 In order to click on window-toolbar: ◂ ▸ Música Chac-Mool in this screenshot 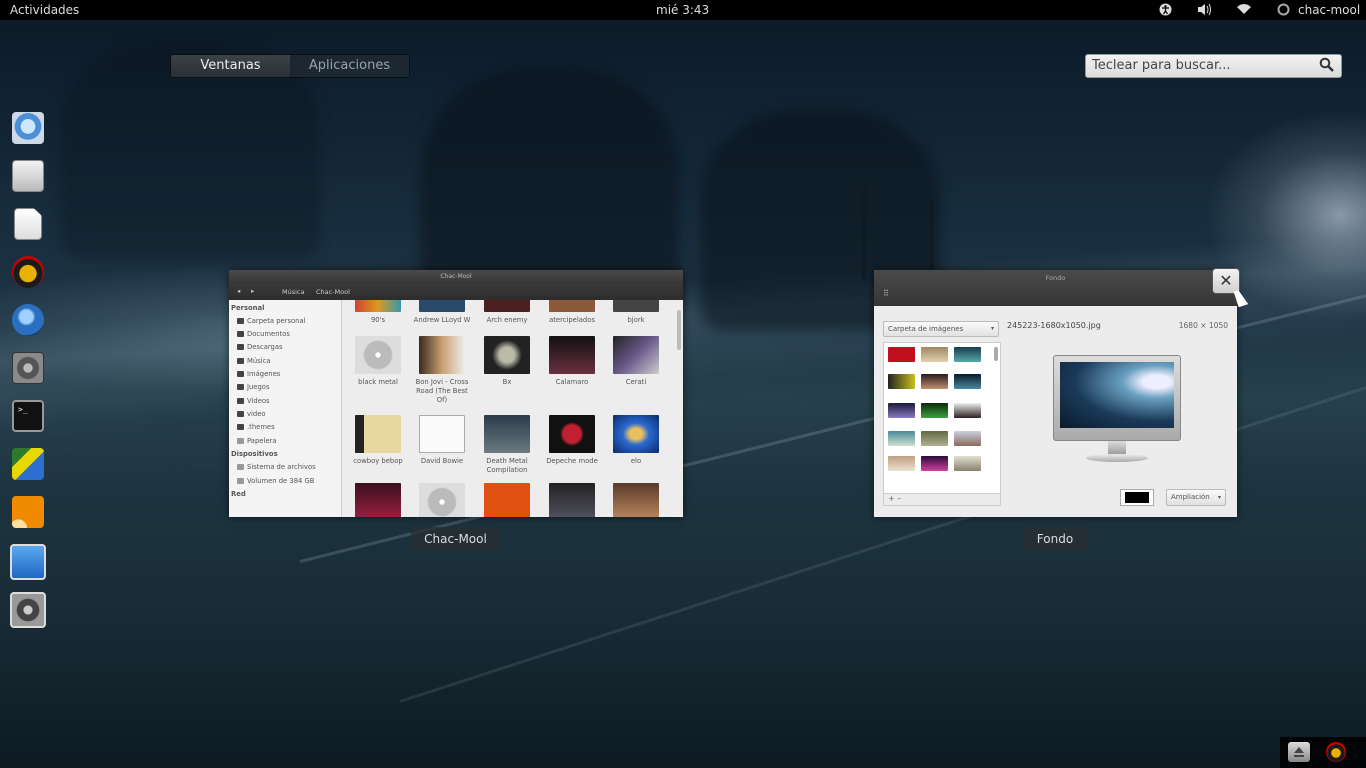, I will do `click(456, 292)`.